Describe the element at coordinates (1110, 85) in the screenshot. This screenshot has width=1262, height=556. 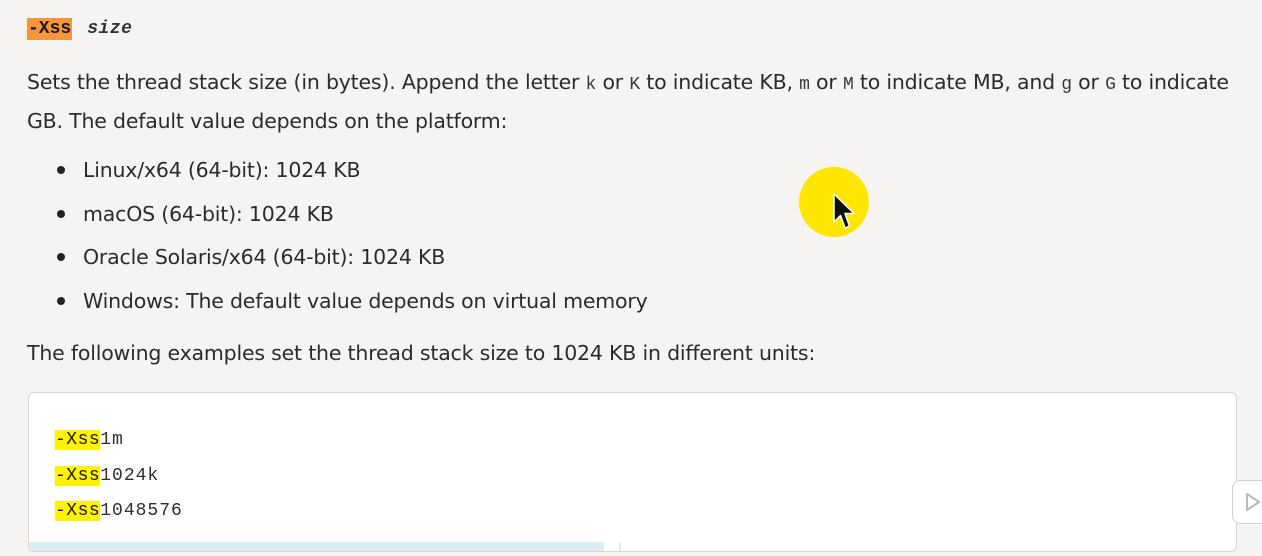
I see `code-g-upper: G` at that location.